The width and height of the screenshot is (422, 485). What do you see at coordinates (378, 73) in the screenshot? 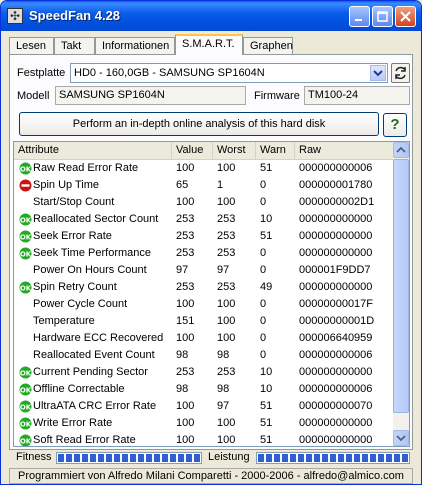
I see `dropdown-arrow-icon` at bounding box center [378, 73].